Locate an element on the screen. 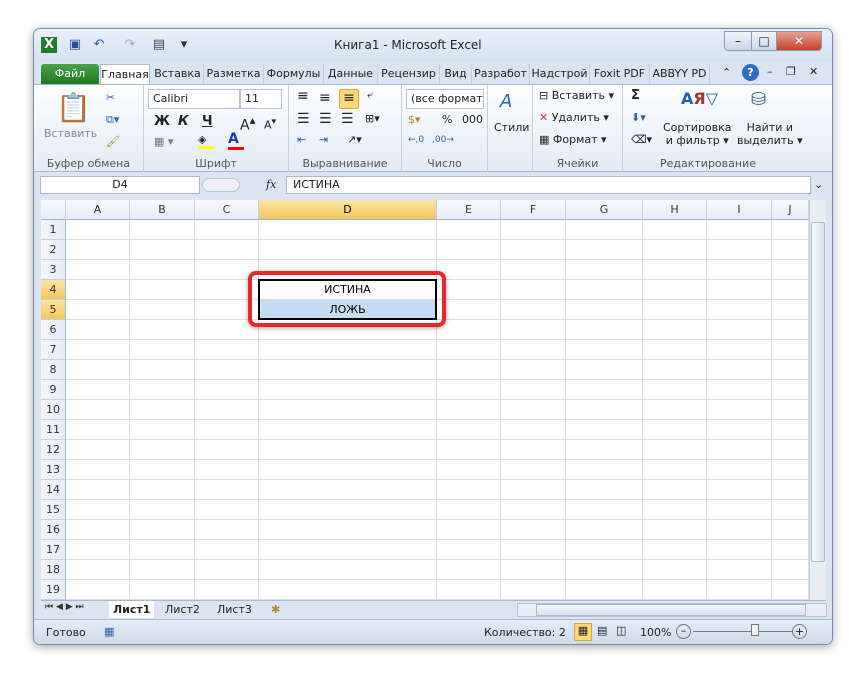  minimize-ribbon-icon: ⌃ is located at coordinates (726, 72).